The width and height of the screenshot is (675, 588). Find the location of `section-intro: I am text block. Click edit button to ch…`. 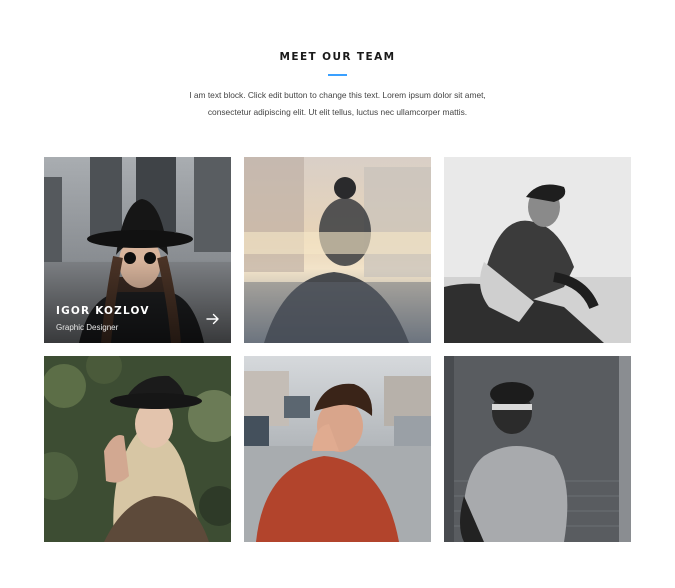

section-intro: I am text block. Click edit button to ch… is located at coordinates (337, 104).